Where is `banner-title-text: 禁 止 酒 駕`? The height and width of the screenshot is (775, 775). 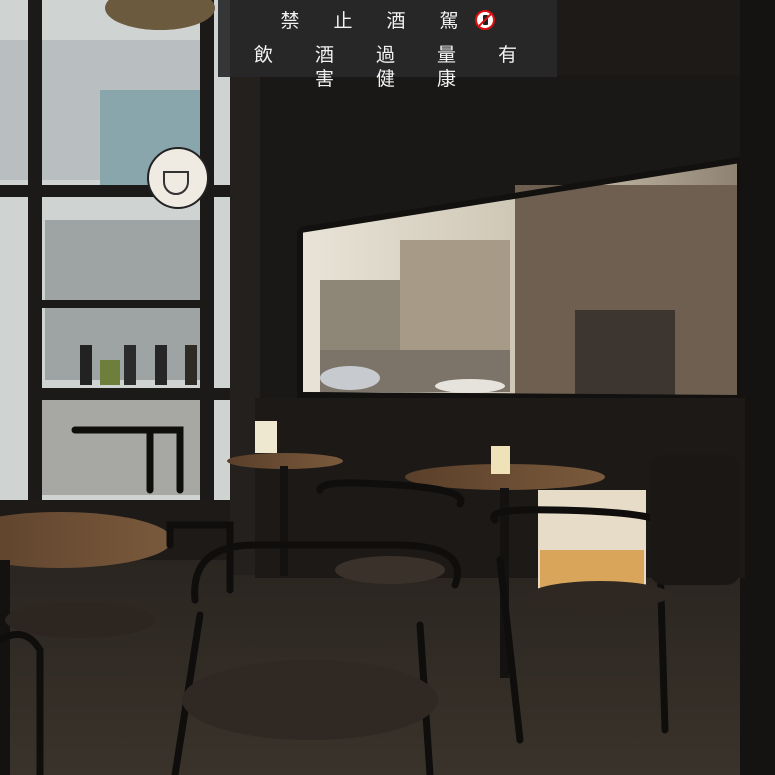 banner-title-text: 禁 止 酒 駕 is located at coordinates (376, 21).